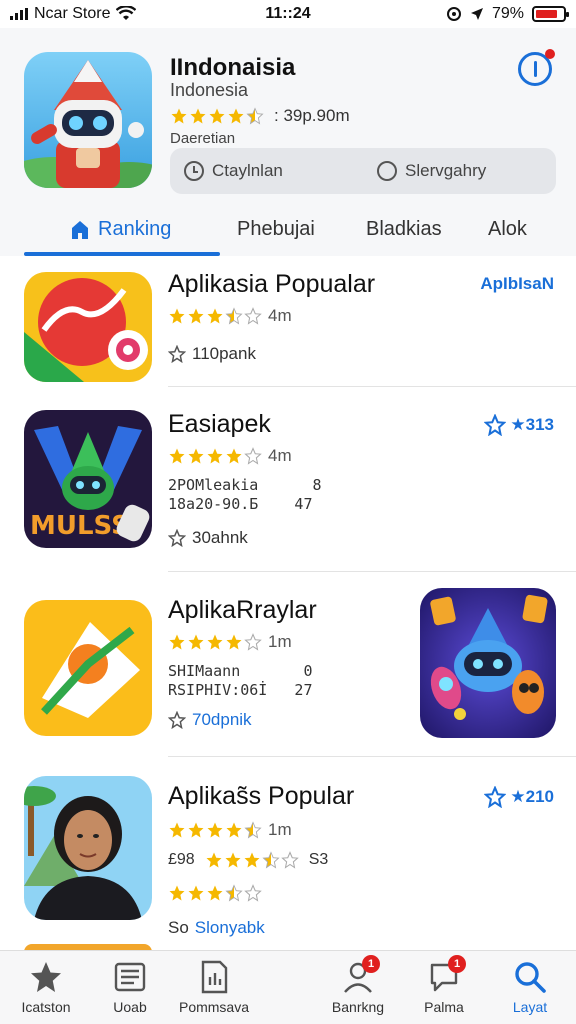 The width and height of the screenshot is (576, 1024). I want to click on game-app-icon: MULSS, so click(88, 479).